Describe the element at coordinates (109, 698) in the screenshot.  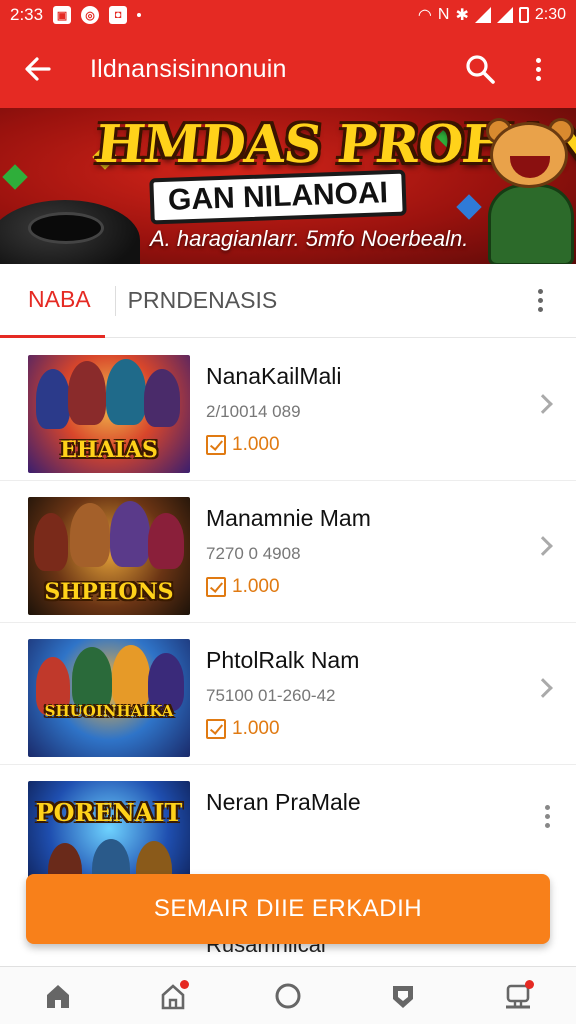
I see `game-thumbnail: SHUOINHAIKA` at that location.